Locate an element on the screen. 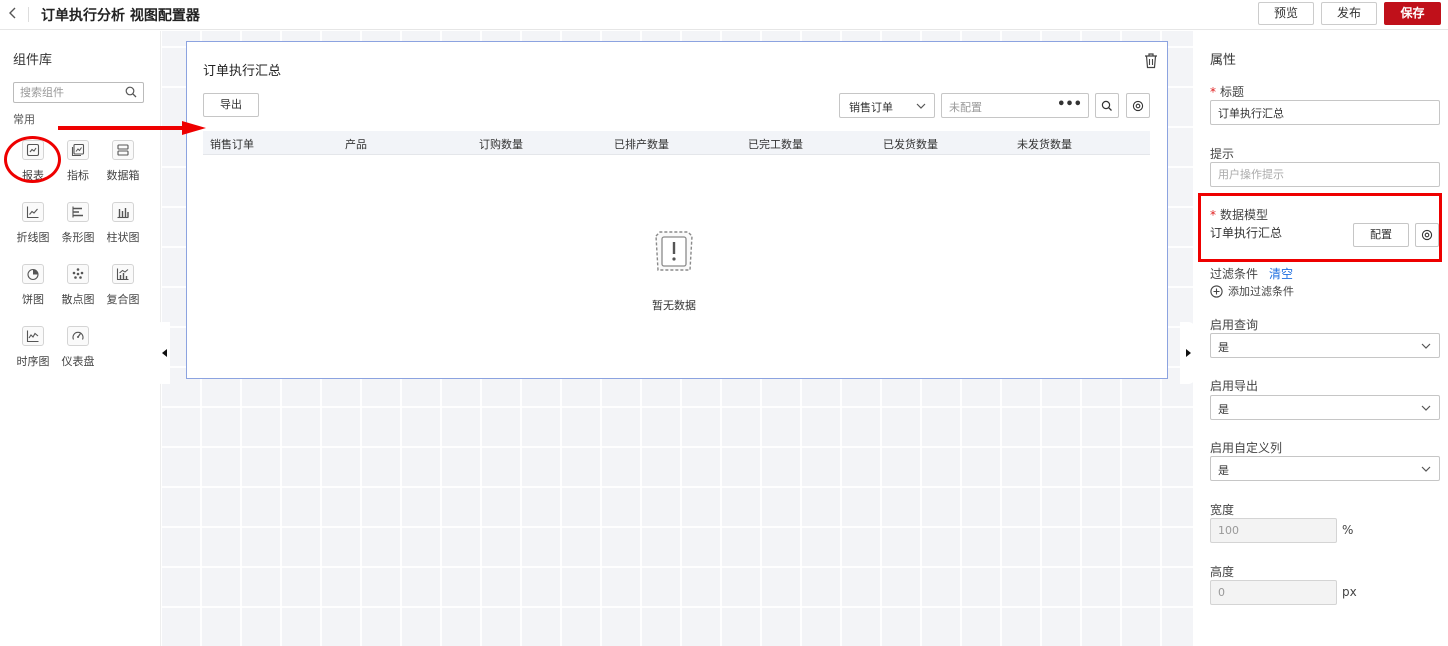 The height and width of the screenshot is (646, 1448). plus-circle-icon is located at coordinates (1216, 291).